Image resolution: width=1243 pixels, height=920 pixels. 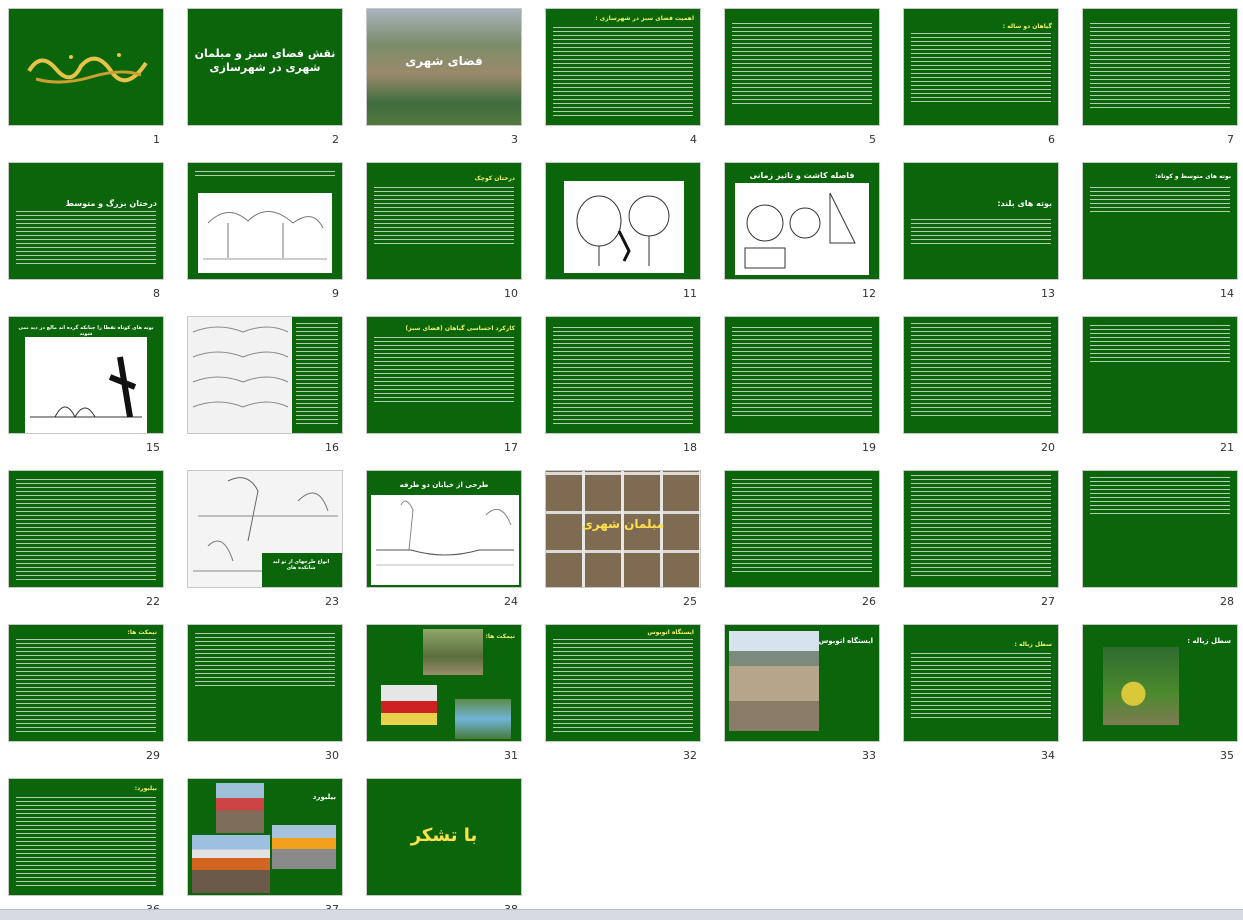 I want to click on slide-thumbnail-8: درختان بزرگ و متوسط, so click(x=86, y=221).